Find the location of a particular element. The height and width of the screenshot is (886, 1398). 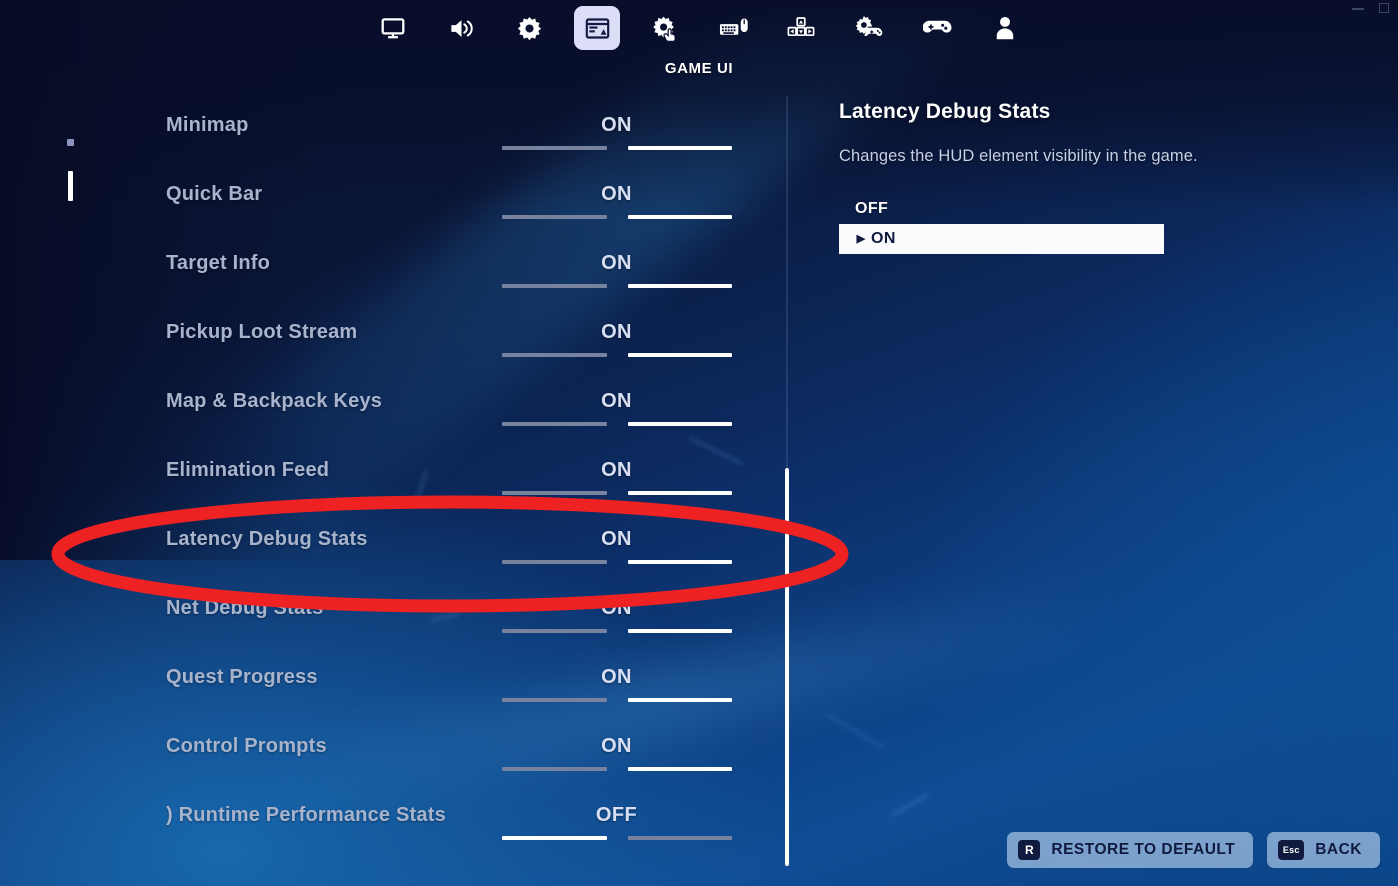

tab-gamepad is located at coordinates (937, 28).